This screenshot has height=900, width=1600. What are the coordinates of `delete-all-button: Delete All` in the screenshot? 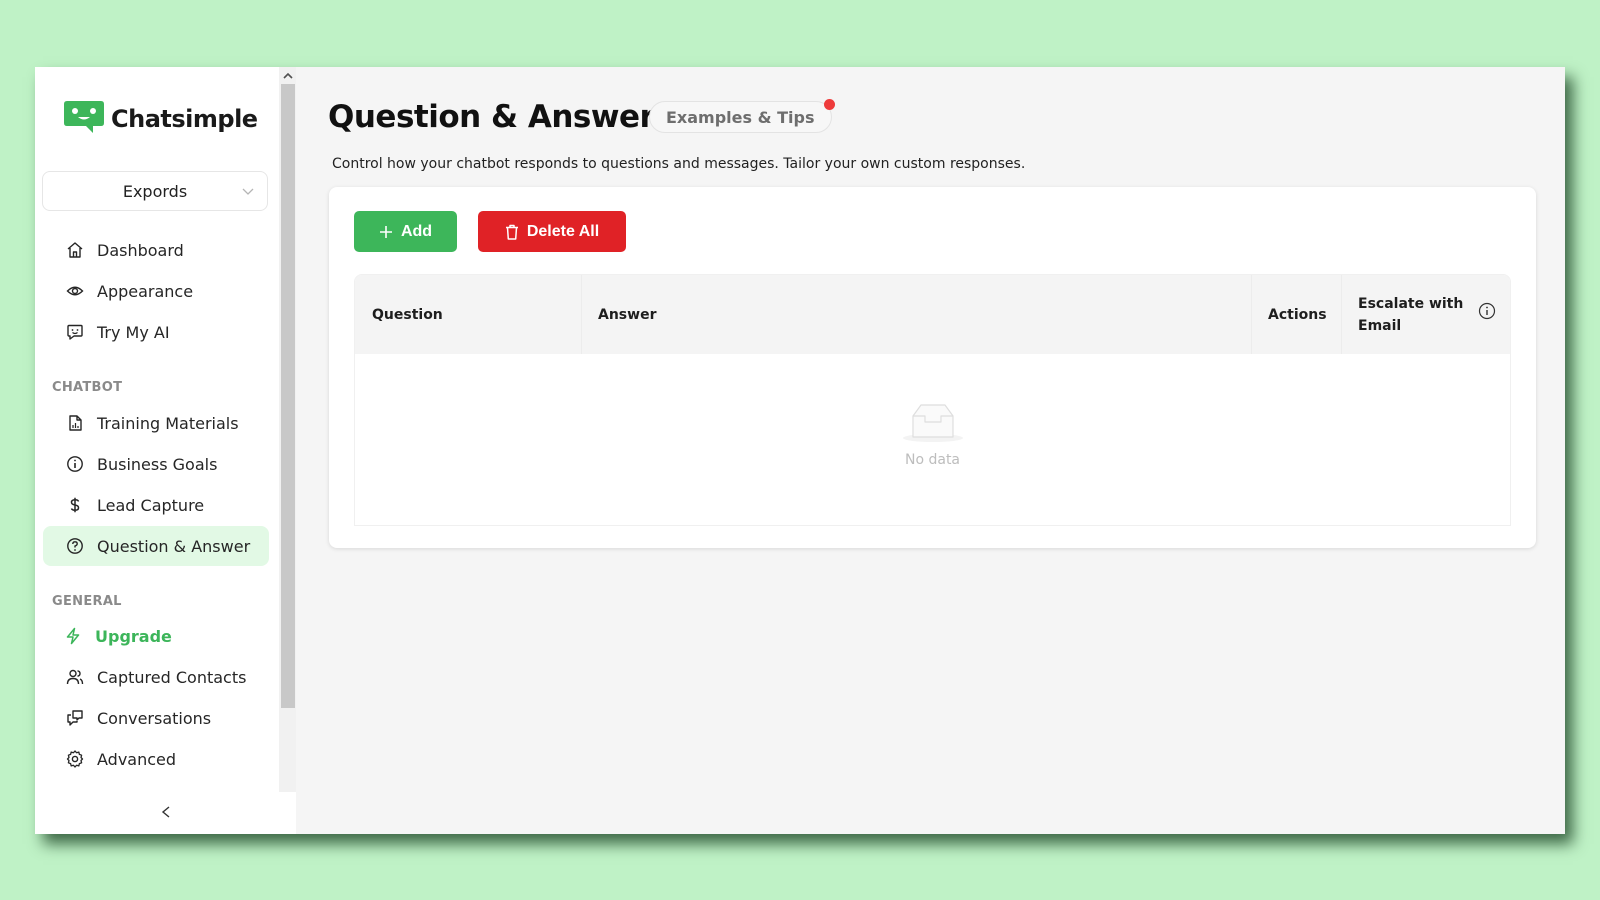 It's located at (552, 231).